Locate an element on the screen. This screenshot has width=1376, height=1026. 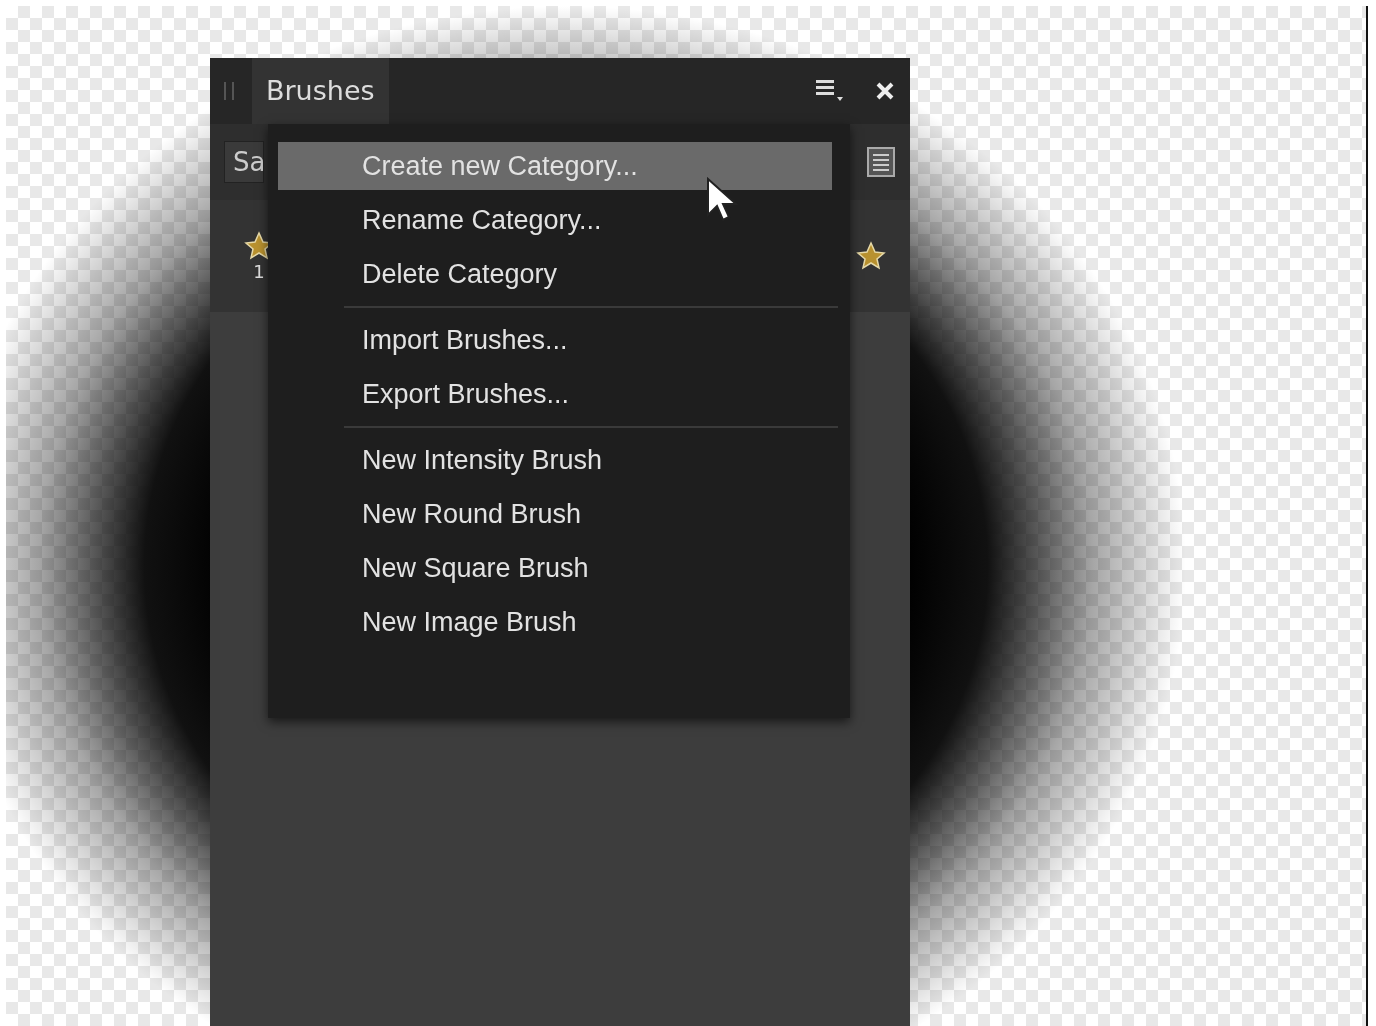
star-brush-icon is located at coordinates (871, 256).